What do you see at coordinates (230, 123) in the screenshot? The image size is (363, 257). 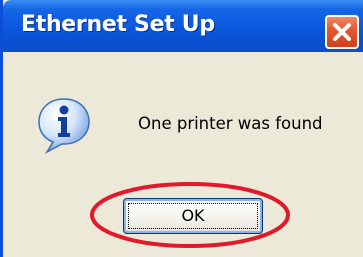 I see `message-text: One printer was found` at bounding box center [230, 123].